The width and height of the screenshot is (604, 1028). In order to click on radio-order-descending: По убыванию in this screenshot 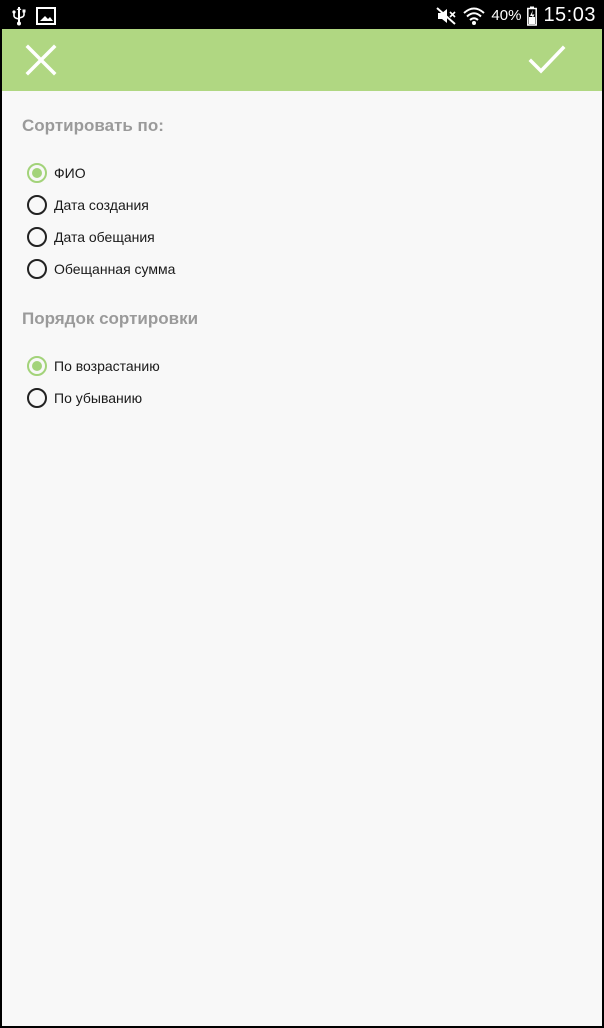, I will do `click(84, 398)`.